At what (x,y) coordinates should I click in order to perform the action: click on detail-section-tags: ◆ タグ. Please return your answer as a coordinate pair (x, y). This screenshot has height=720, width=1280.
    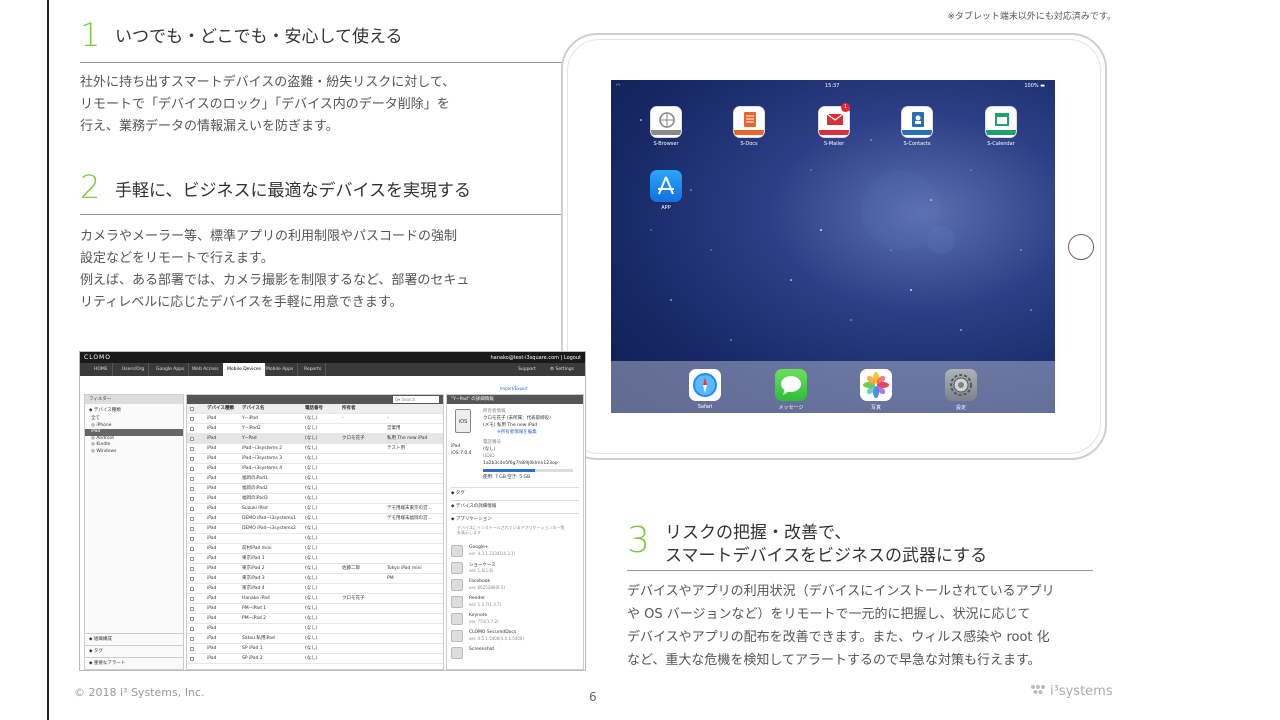
    Looking at the image, I should click on (515, 491).